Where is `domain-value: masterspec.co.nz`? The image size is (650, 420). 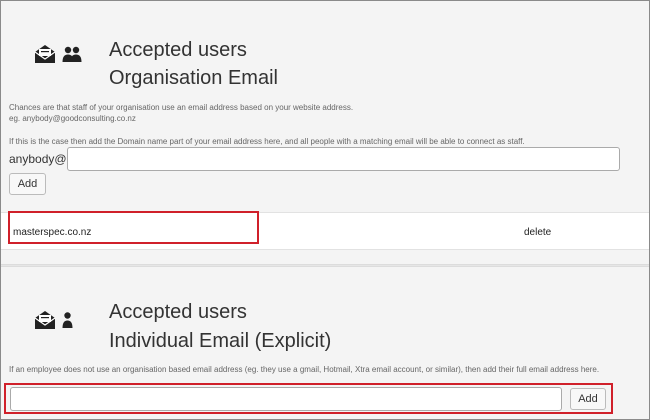
domain-value: masterspec.co.nz is located at coordinates (52, 232).